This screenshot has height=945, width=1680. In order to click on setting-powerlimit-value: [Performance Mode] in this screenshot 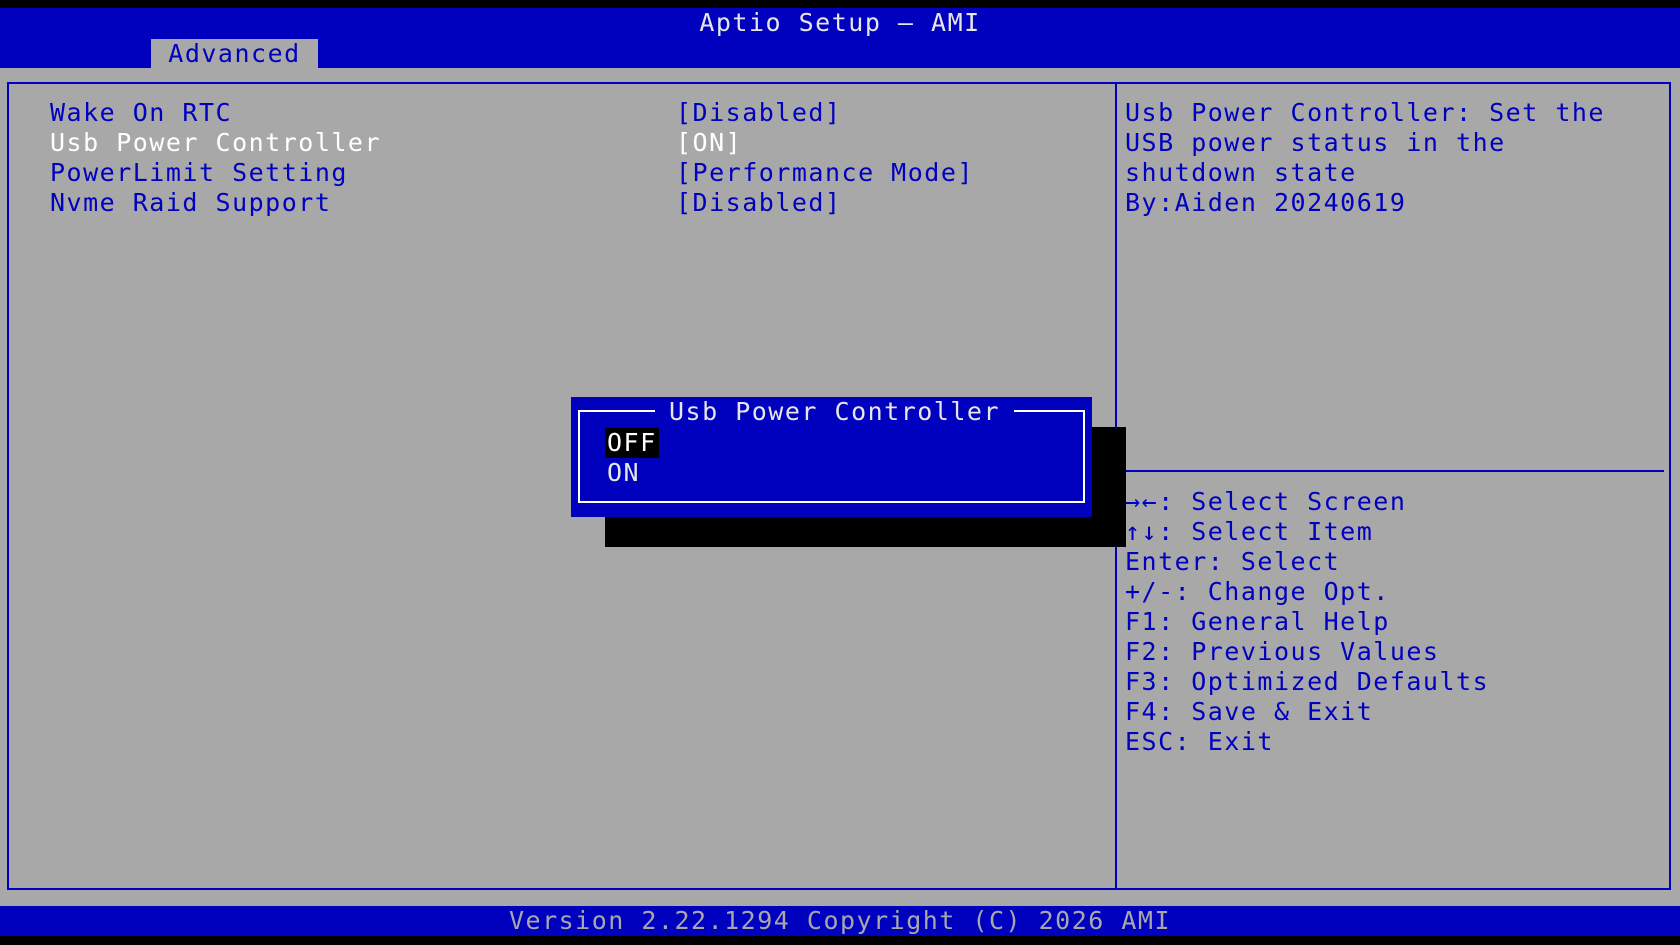, I will do `click(825, 173)`.